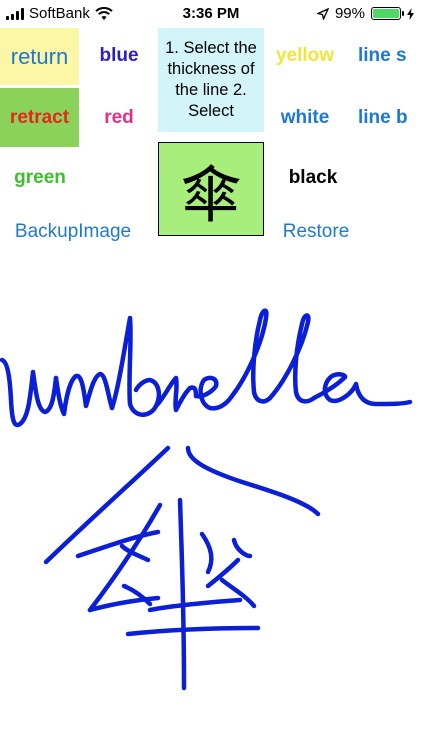 The image size is (422, 750). I want to click on status-right: 99%, so click(365, 13).